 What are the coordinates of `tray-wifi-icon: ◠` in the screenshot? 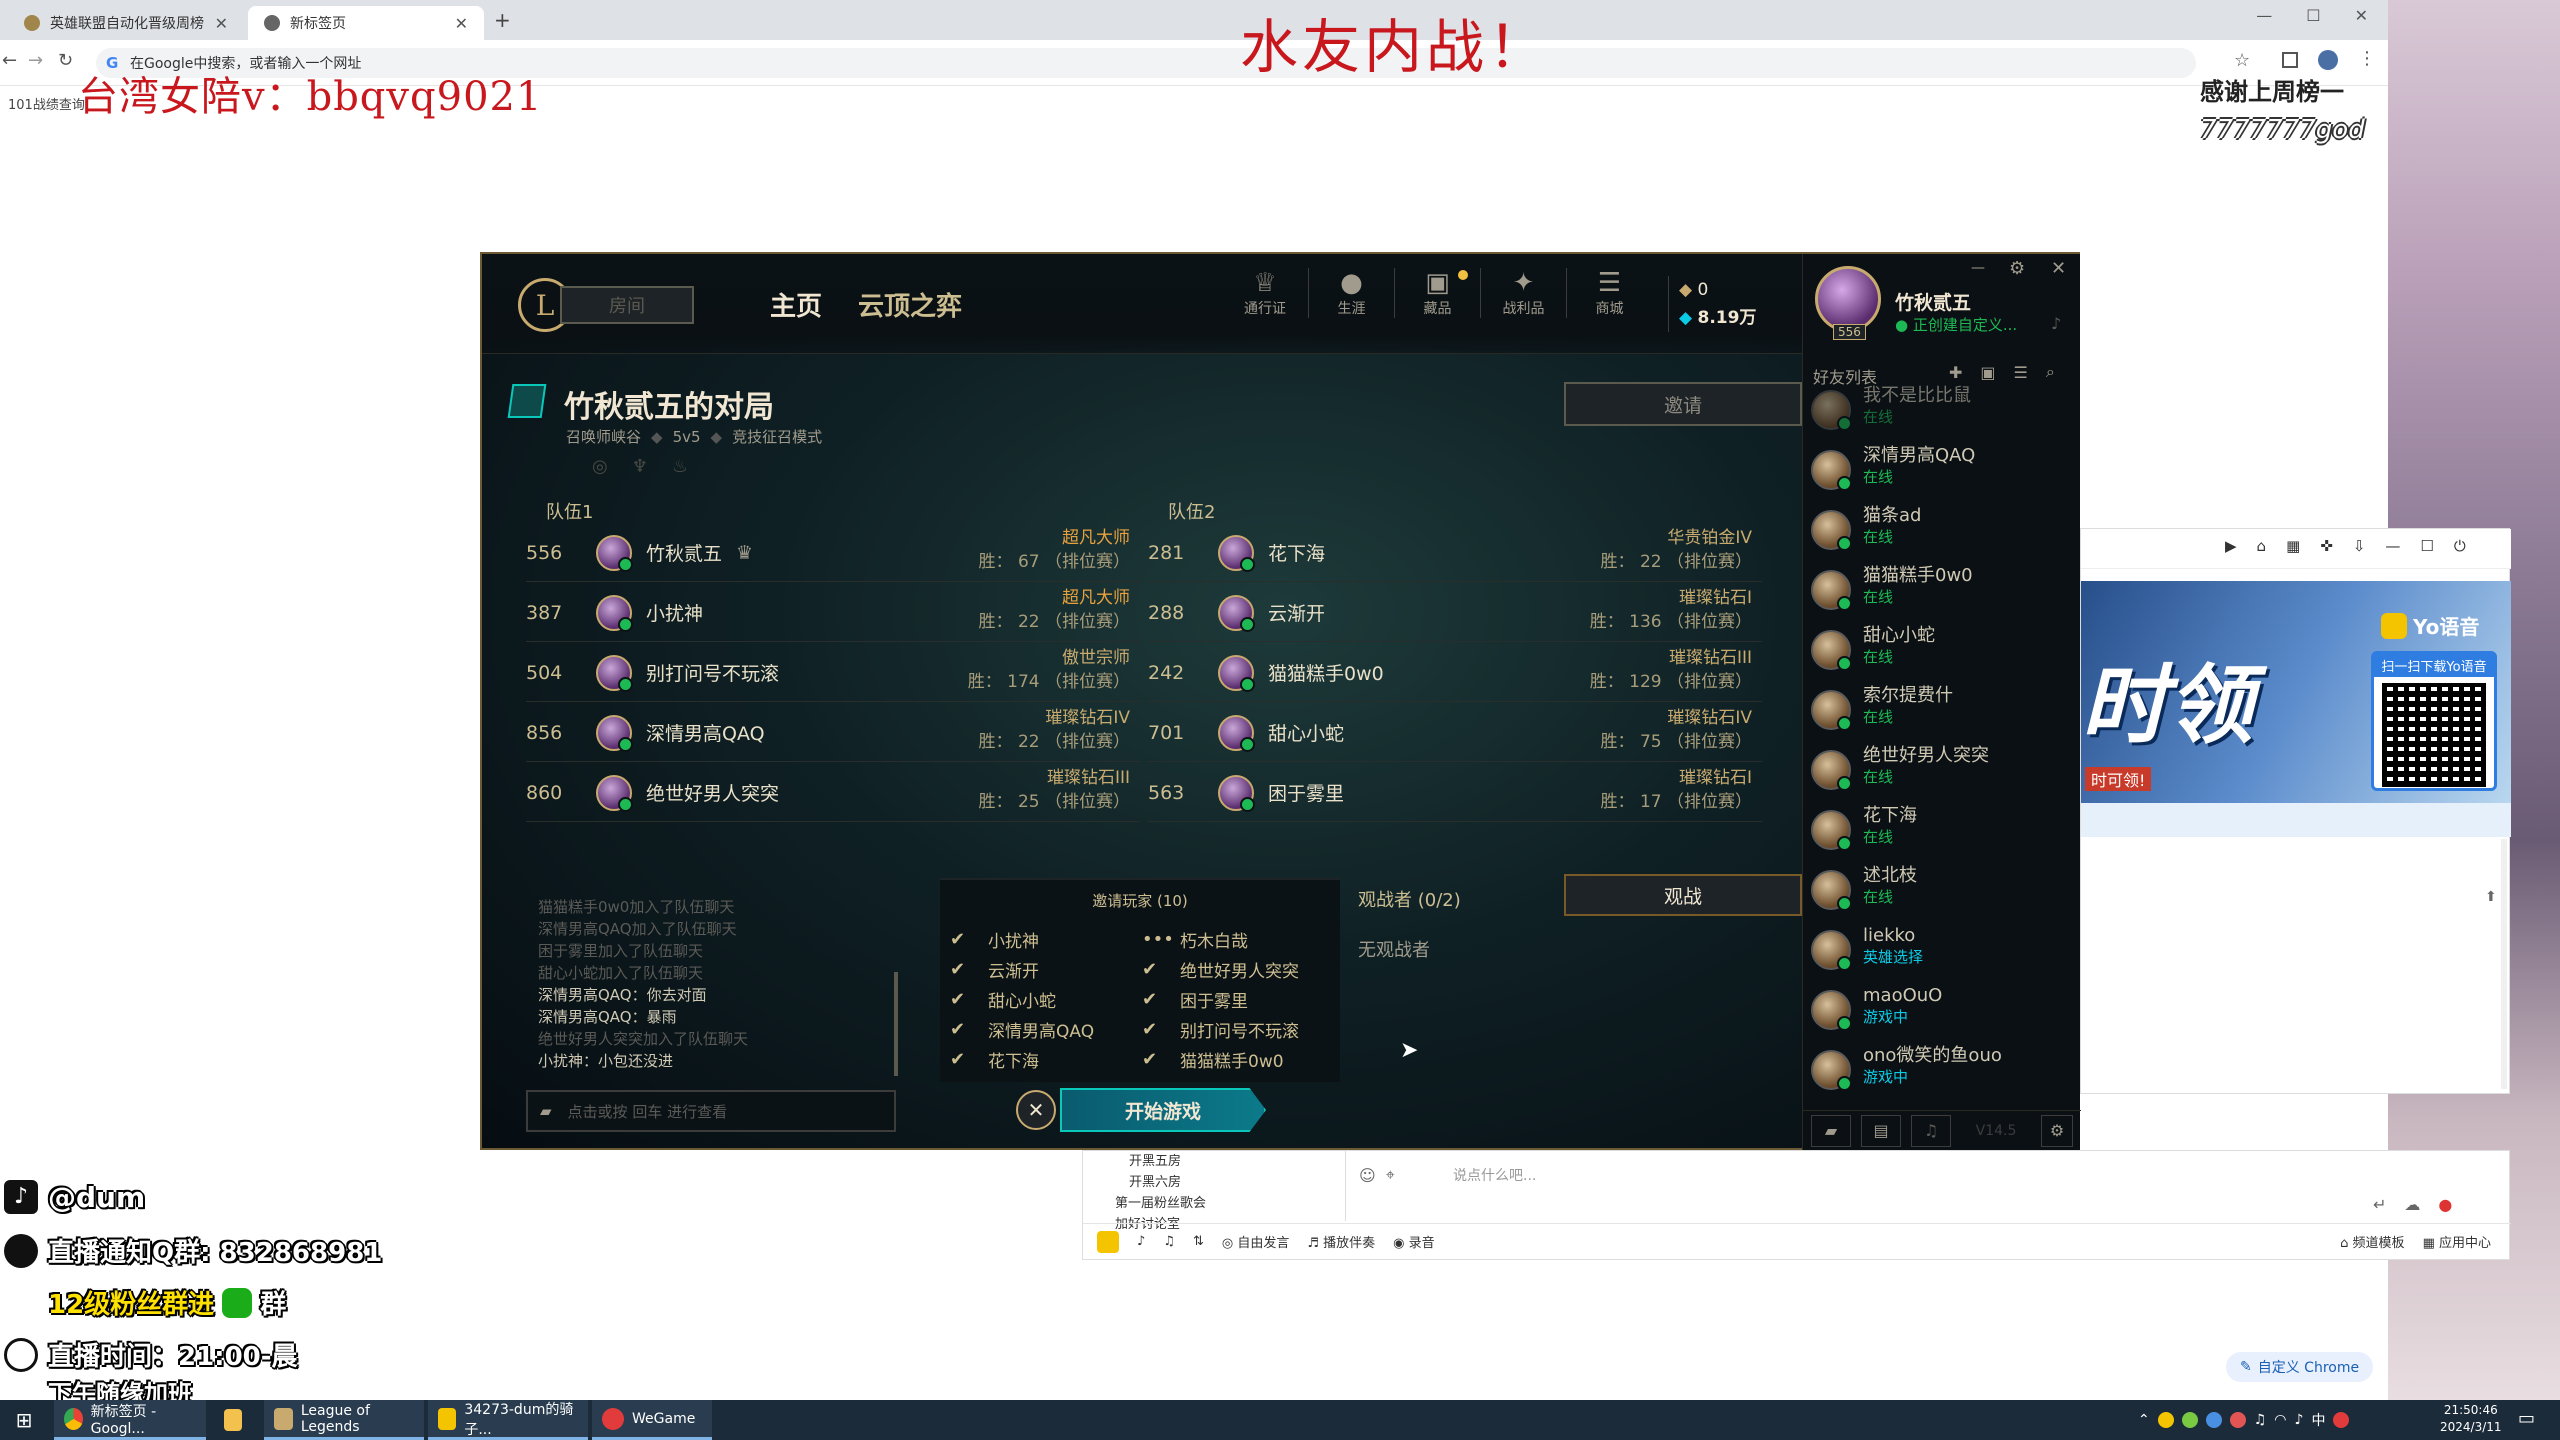 It's located at (2280, 1420).